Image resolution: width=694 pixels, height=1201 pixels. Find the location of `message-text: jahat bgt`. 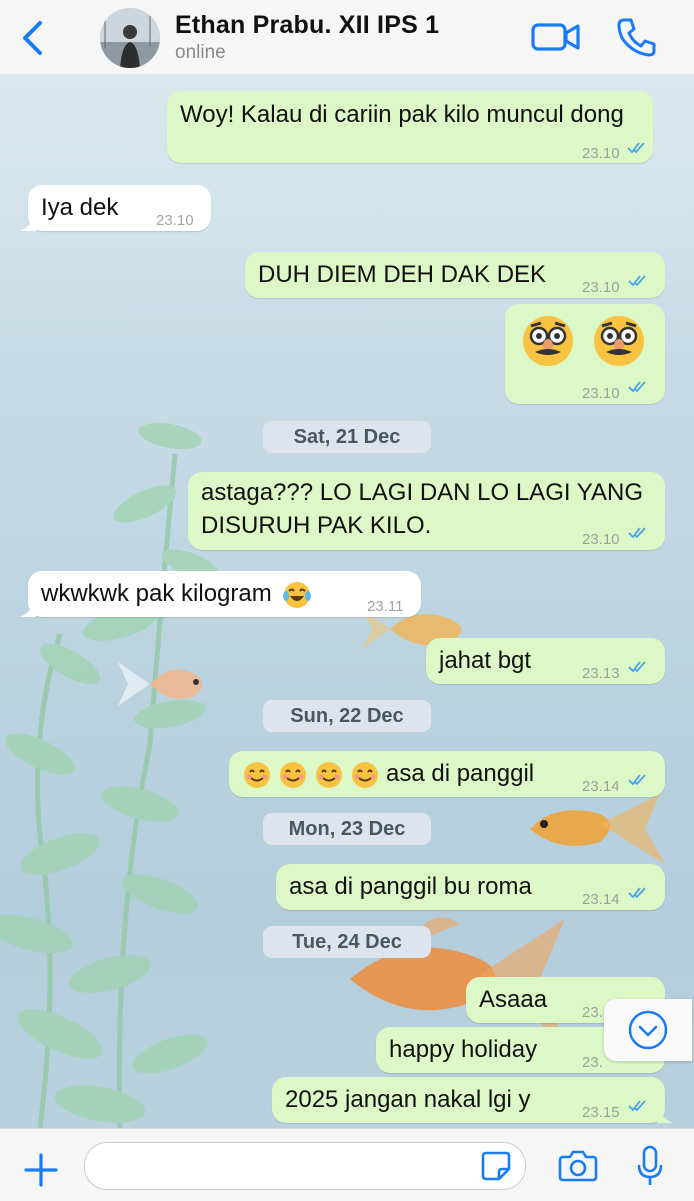

message-text: jahat bgt is located at coordinates (485, 660).